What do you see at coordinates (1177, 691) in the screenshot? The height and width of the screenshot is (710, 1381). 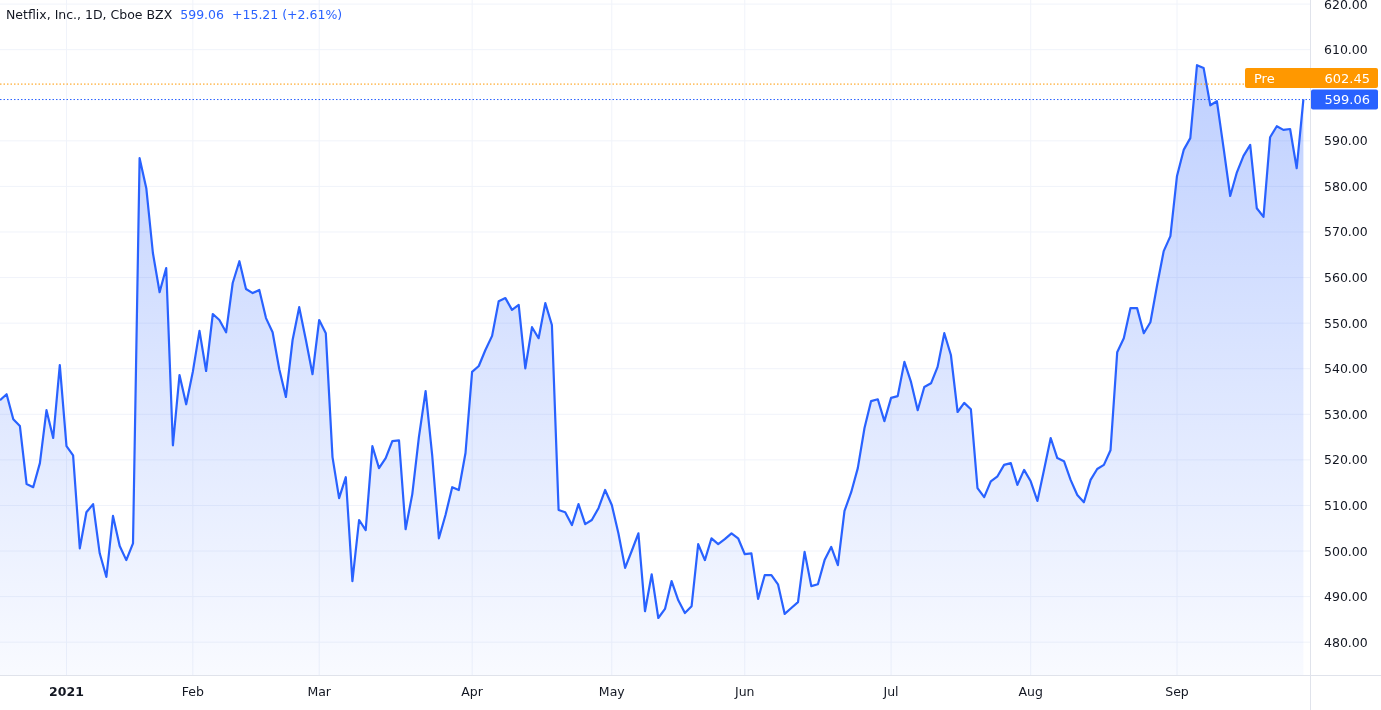 I see `x-axis-label: Sep` at bounding box center [1177, 691].